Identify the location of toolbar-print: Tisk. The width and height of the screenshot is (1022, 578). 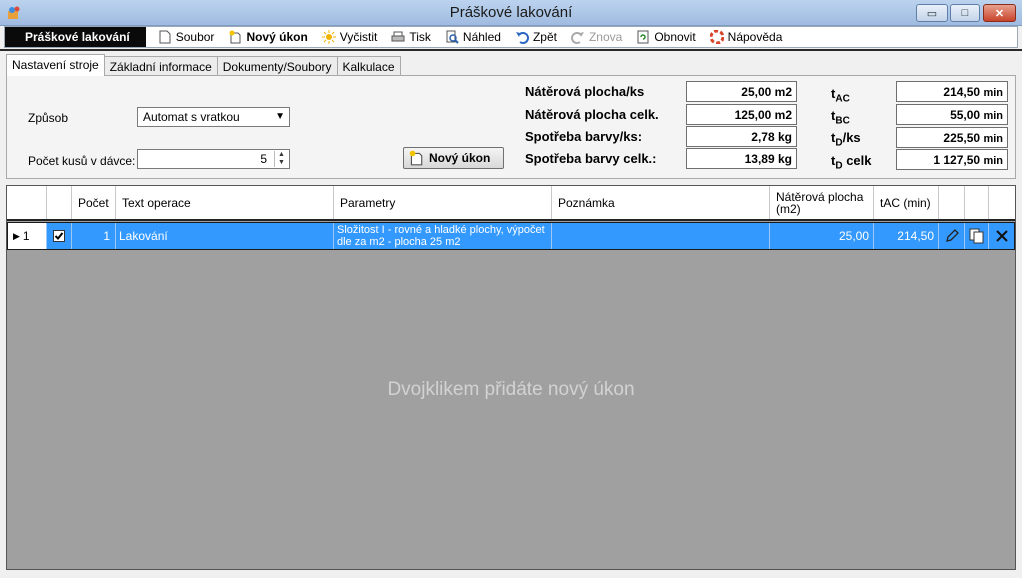
(412, 37).